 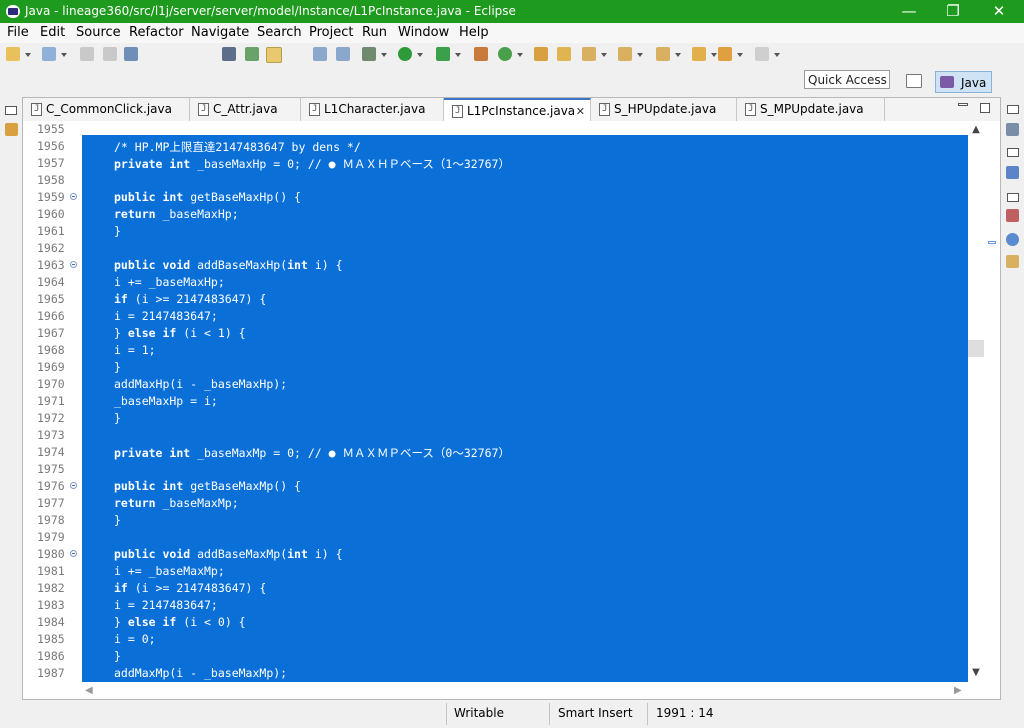 I want to click on code-line: 1971 _baseMaxHp = i;, so click(x=495, y=401).